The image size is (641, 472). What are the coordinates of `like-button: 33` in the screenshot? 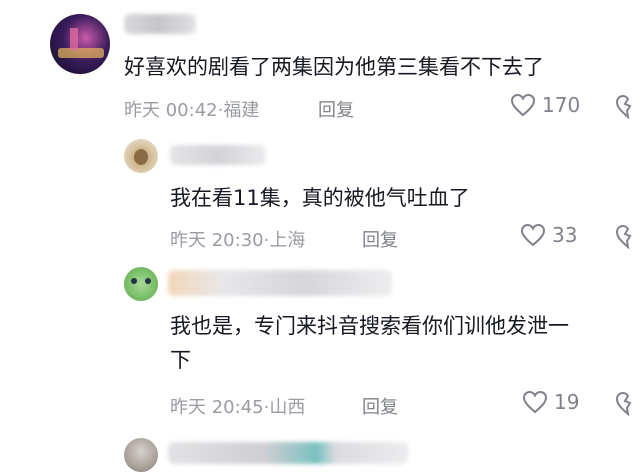 It's located at (548, 235).